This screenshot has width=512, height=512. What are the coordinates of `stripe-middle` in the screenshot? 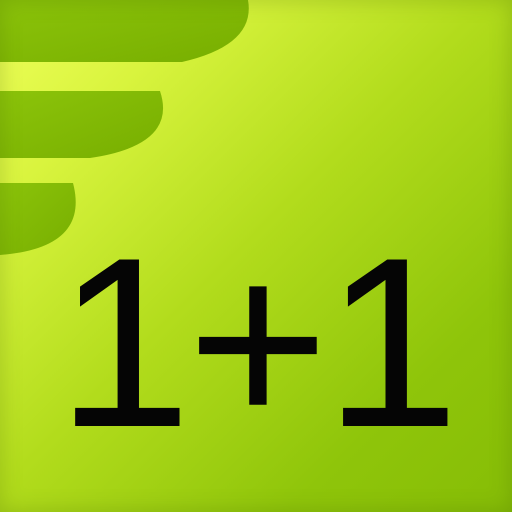 It's located at (82, 124).